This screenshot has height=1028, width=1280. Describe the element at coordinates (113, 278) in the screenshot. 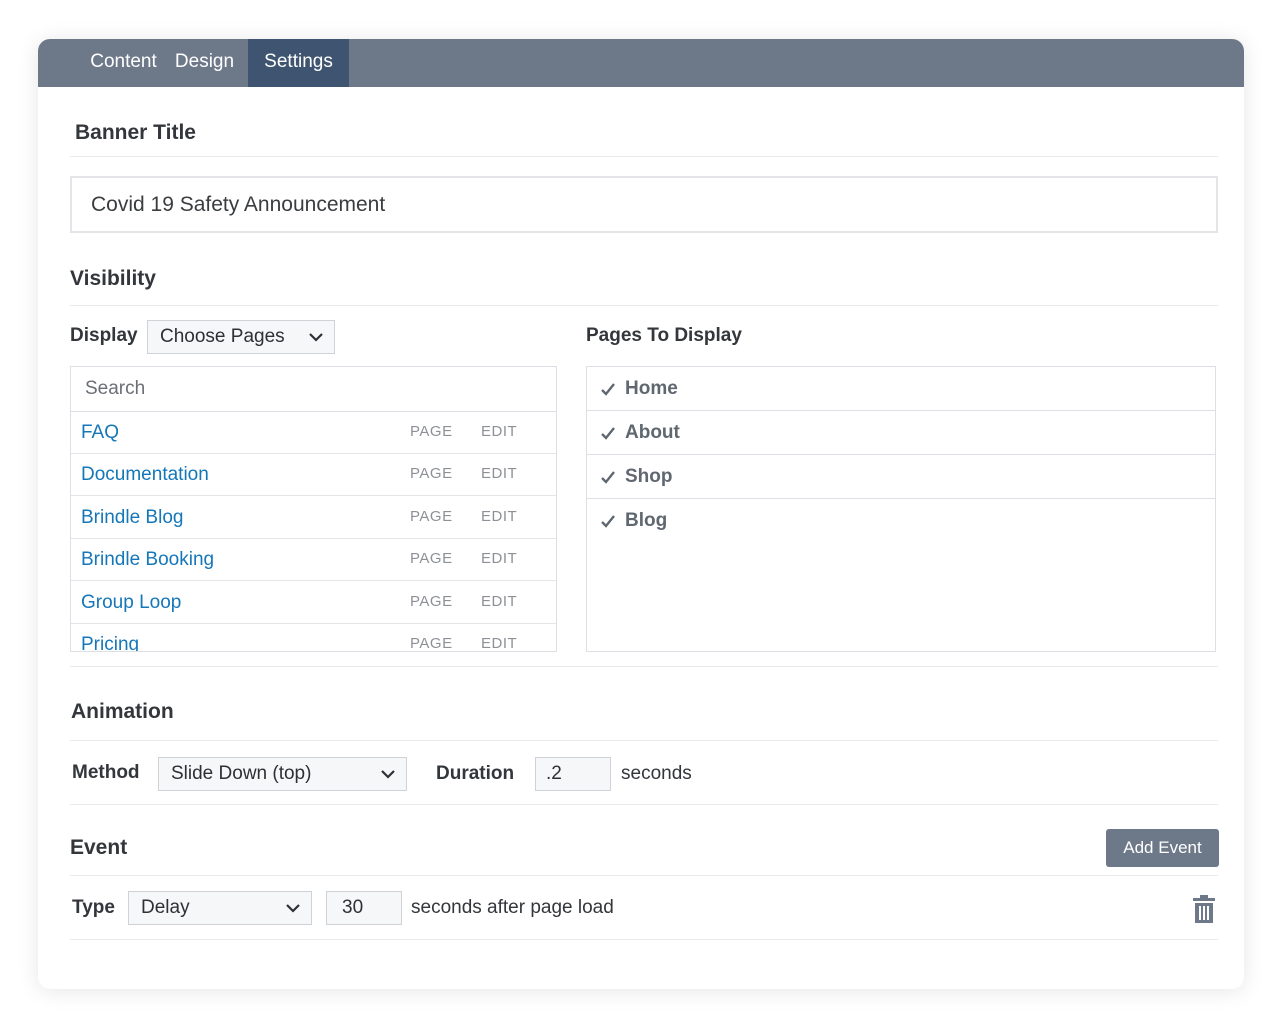

I see `visibility-heading: Visibility` at that location.